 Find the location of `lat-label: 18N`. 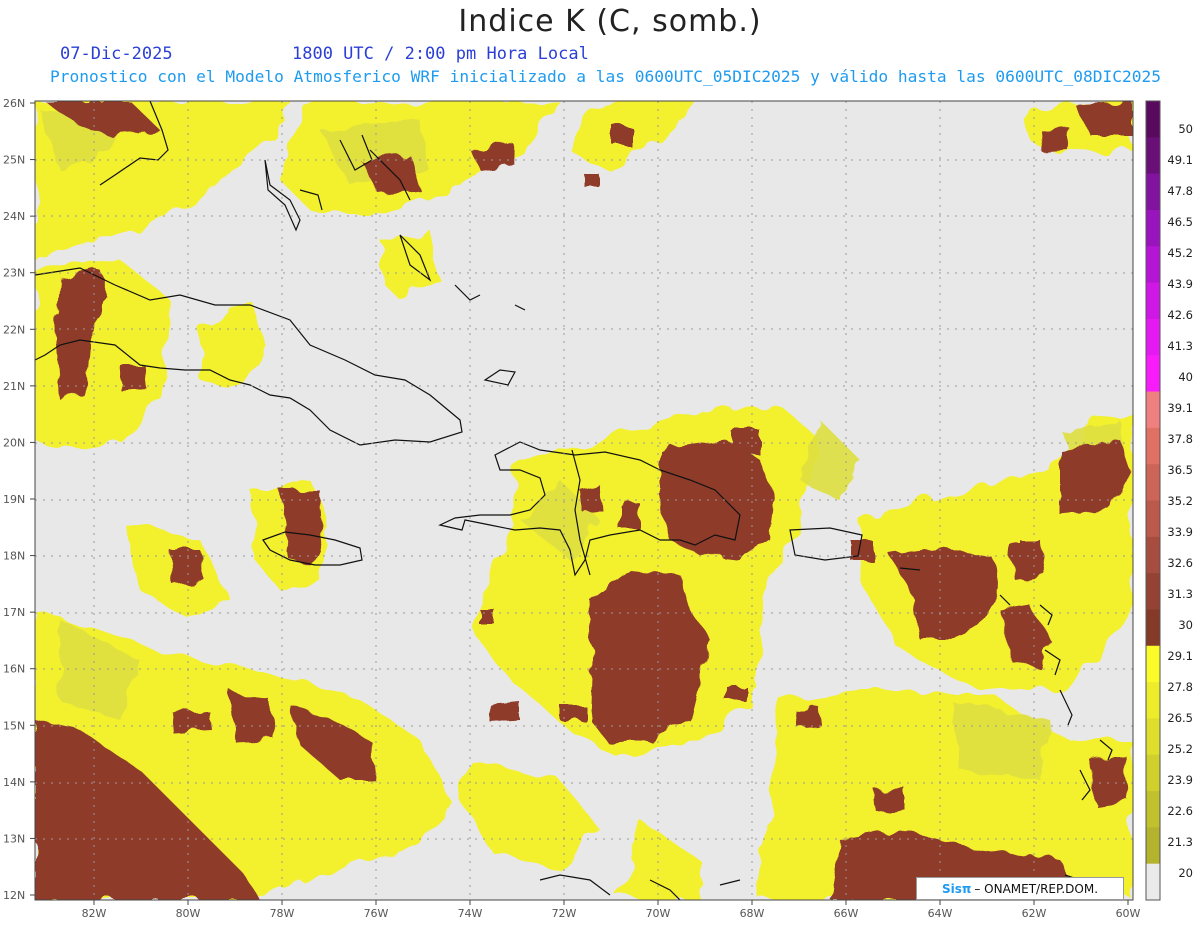

lat-label: 18N is located at coordinates (14, 556).